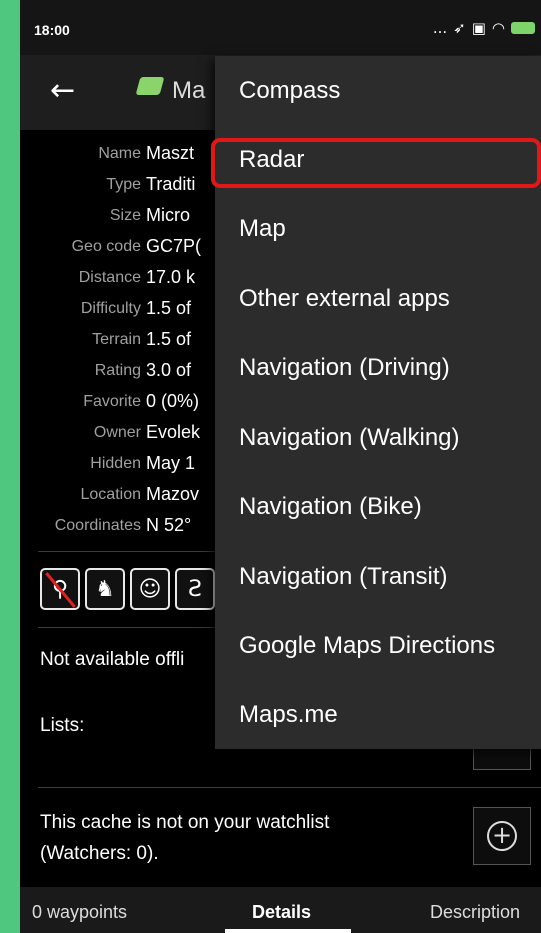  Describe the element at coordinates (189, 90) in the screenshot. I see `page-title: Ma` at that location.